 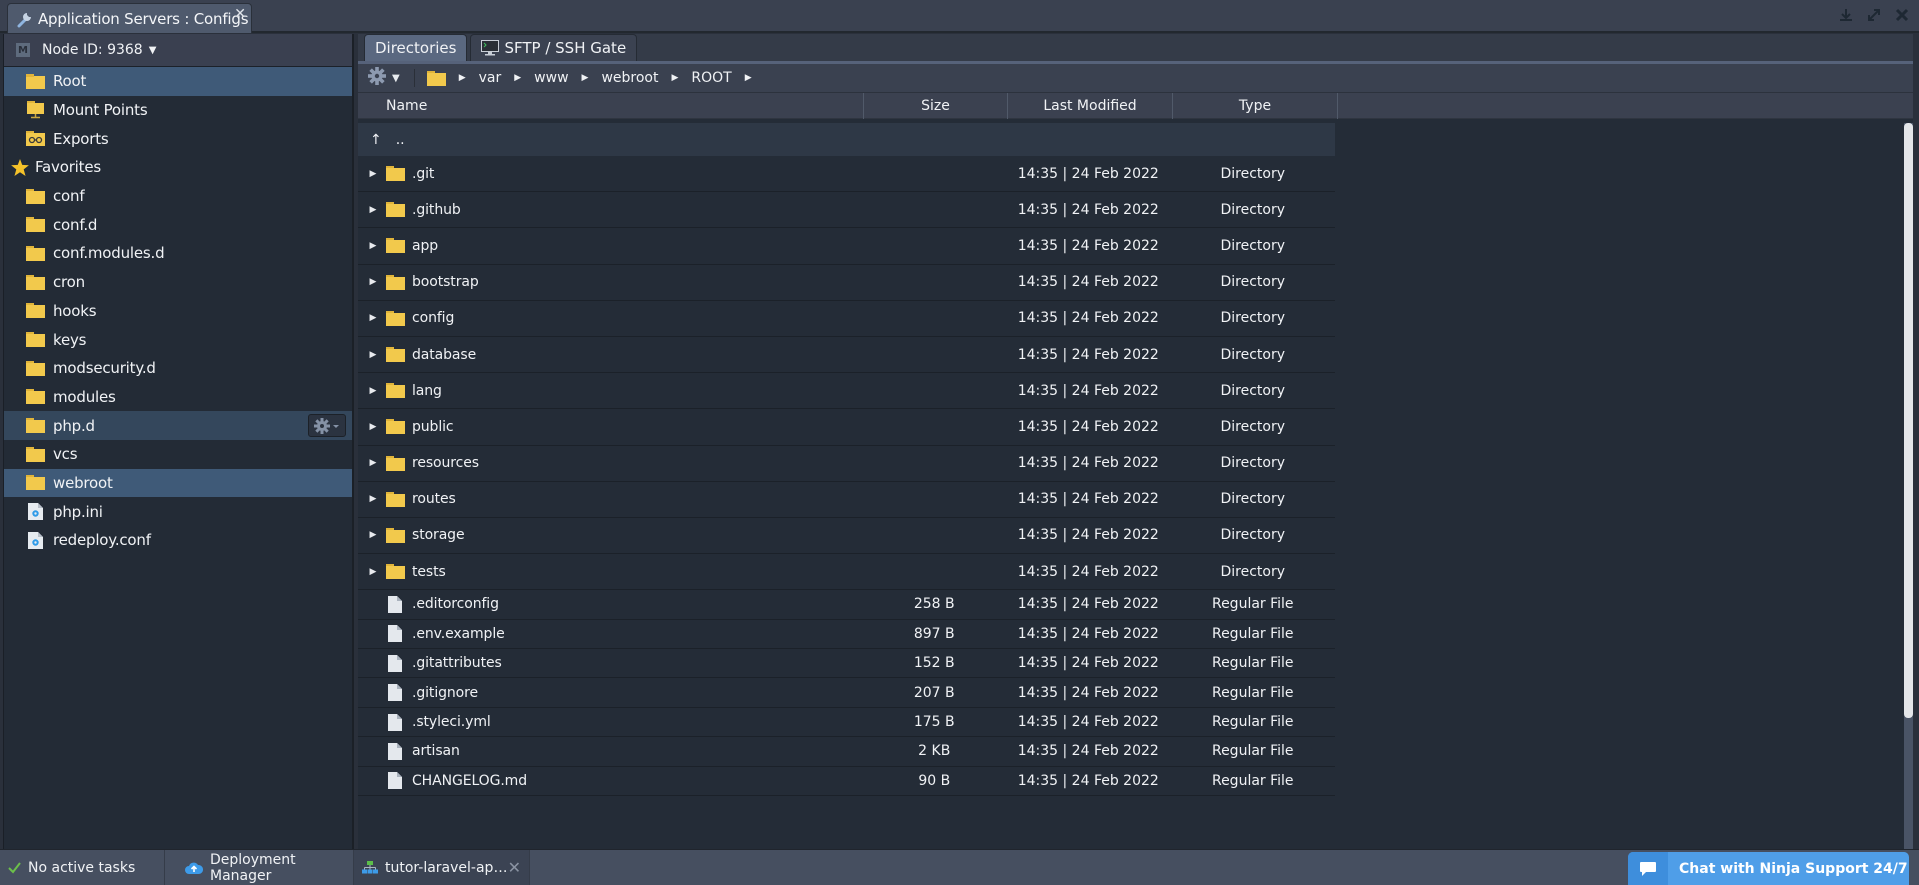 I want to click on sidebar-item-php-ini: php.ini, so click(x=178, y=511).